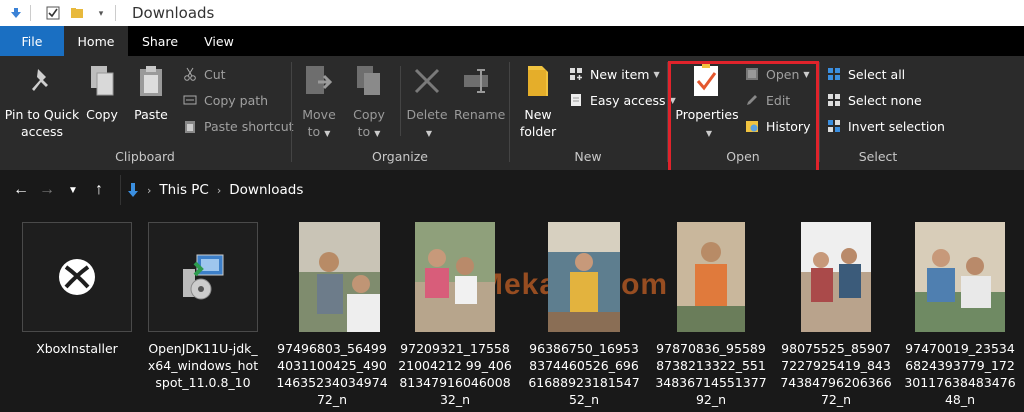 This screenshot has width=1024, height=412. Describe the element at coordinates (896, 126) in the screenshot. I see `invert-selection-label: Invert selection` at that location.